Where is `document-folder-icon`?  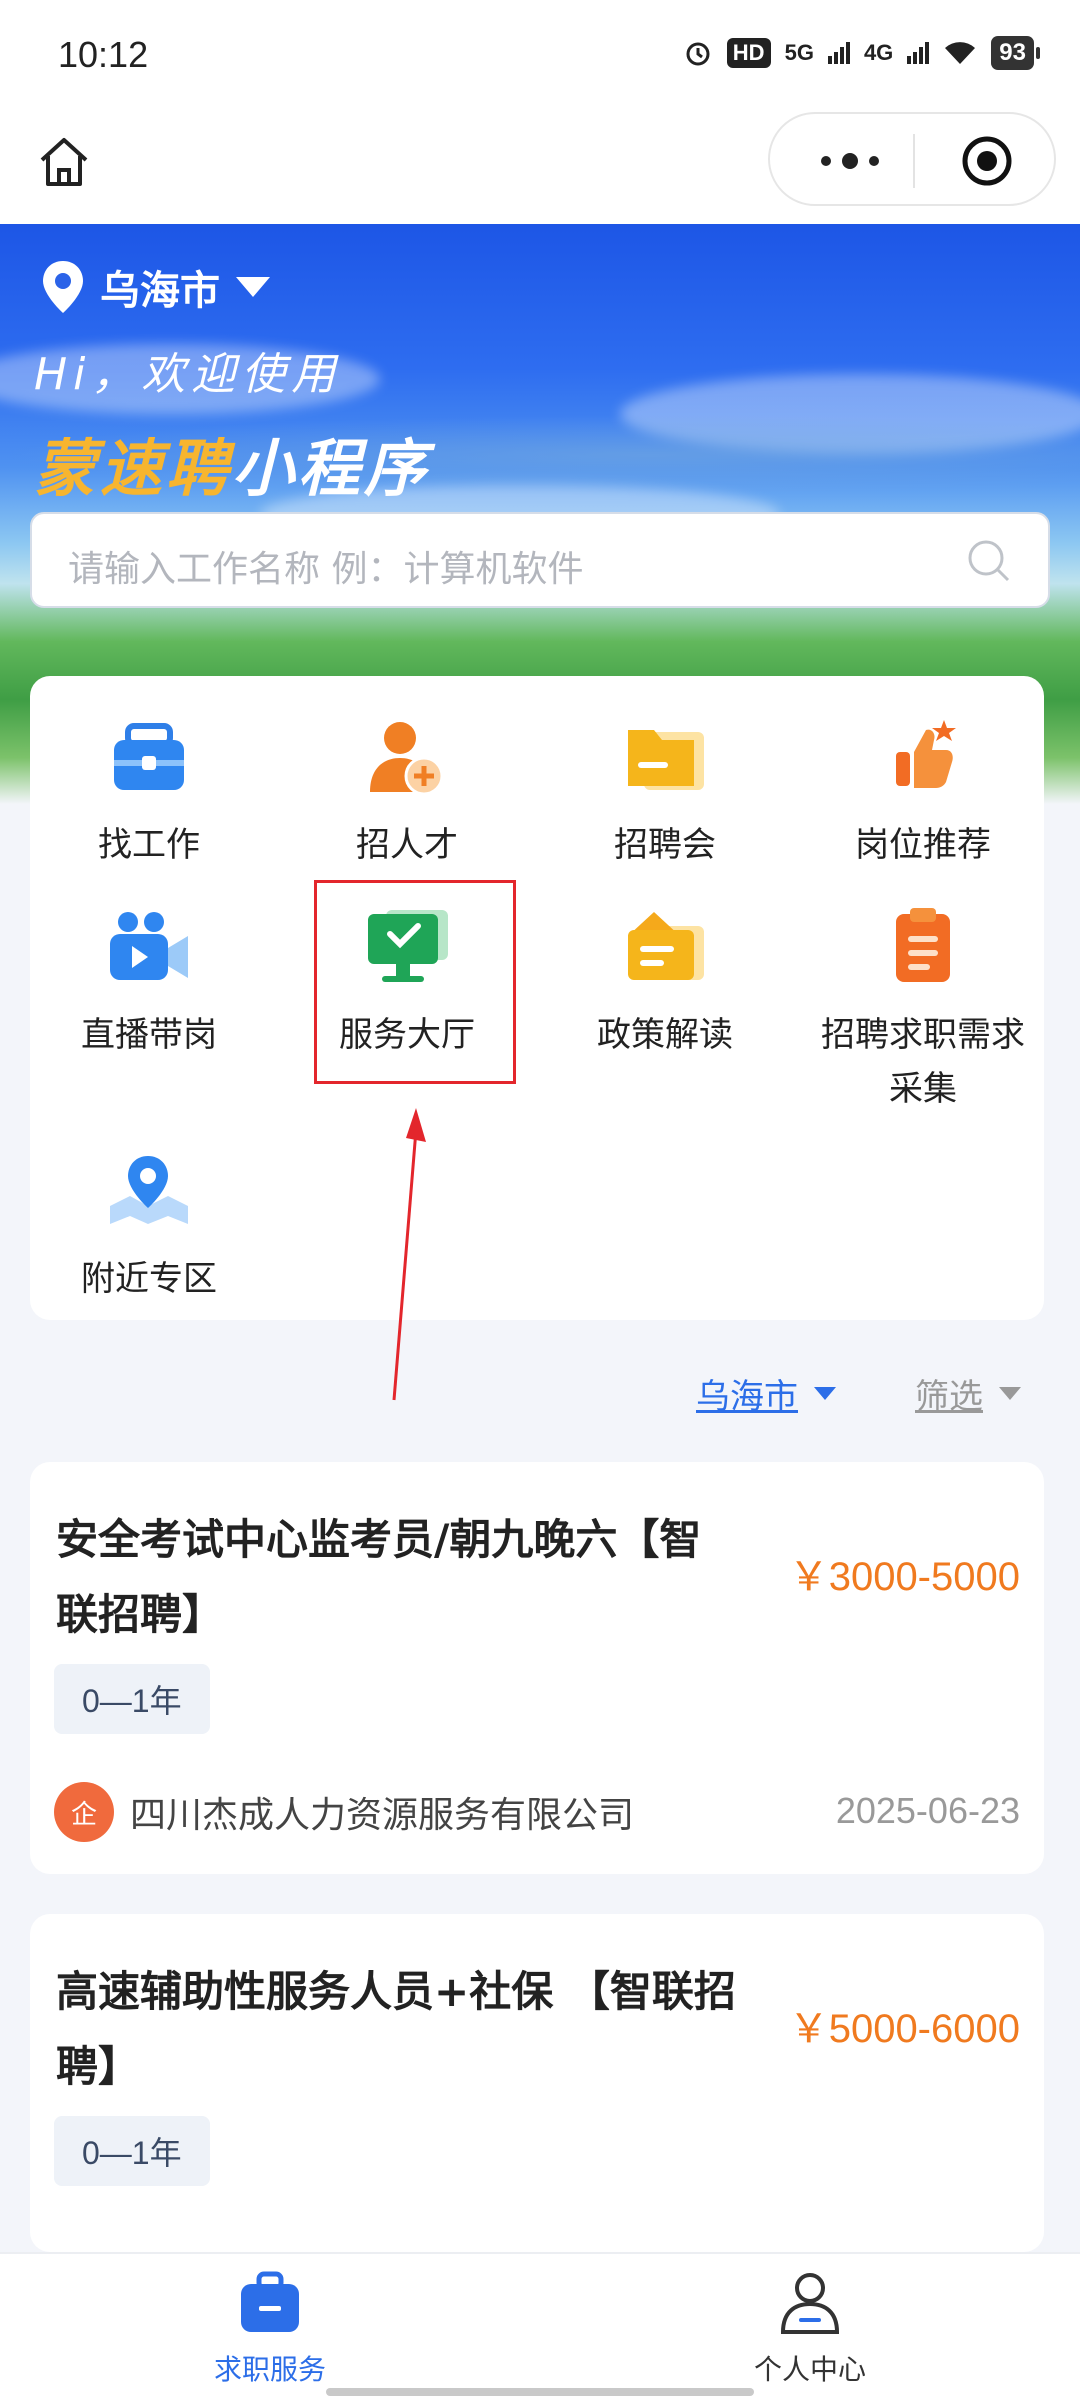 document-folder-icon is located at coordinates (666, 946).